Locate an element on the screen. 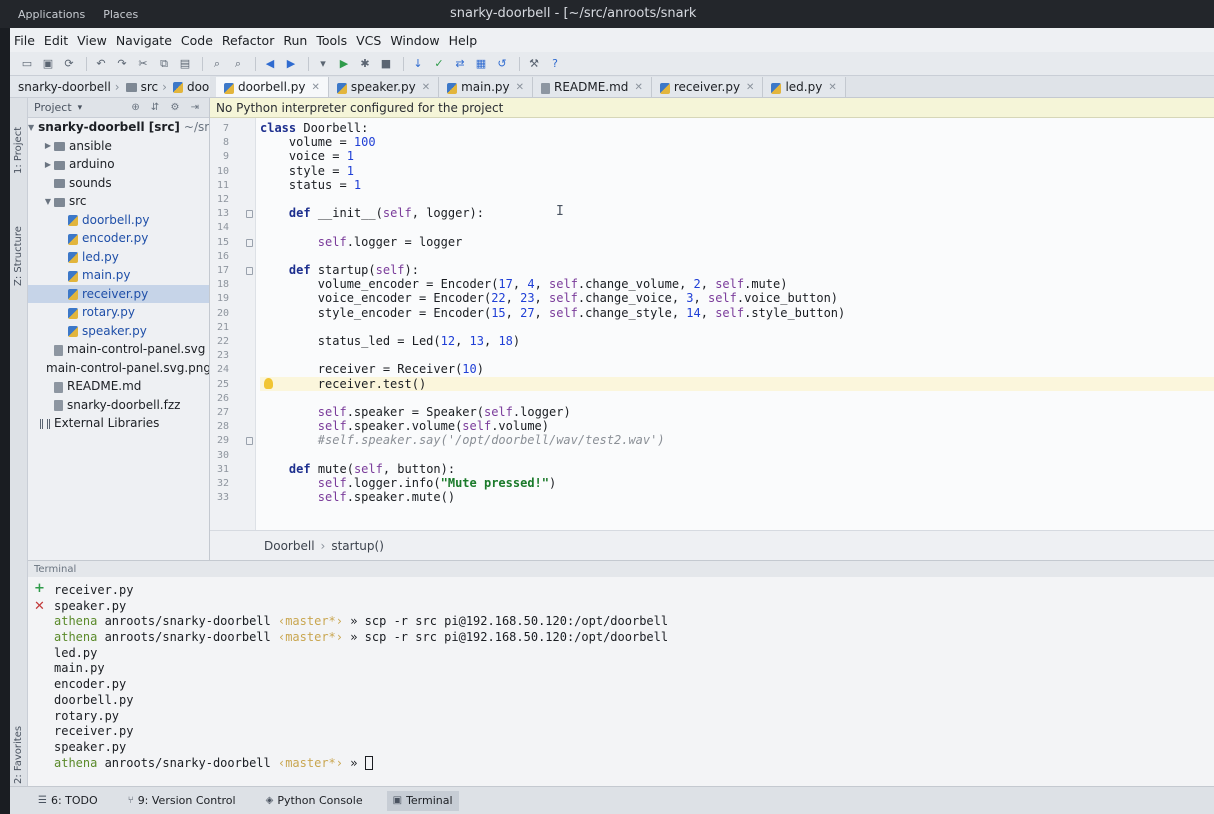  menu-vcs: VCS is located at coordinates (368, 40).